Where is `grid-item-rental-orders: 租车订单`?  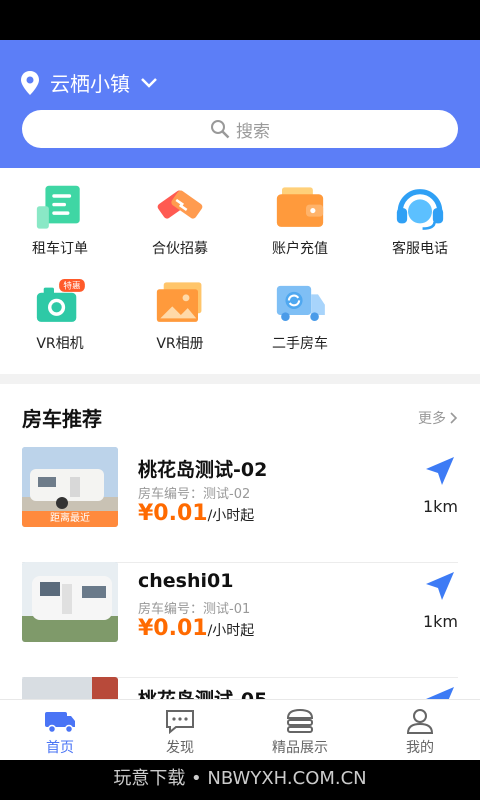 grid-item-rental-orders: 租车订单 is located at coordinates (60, 213).